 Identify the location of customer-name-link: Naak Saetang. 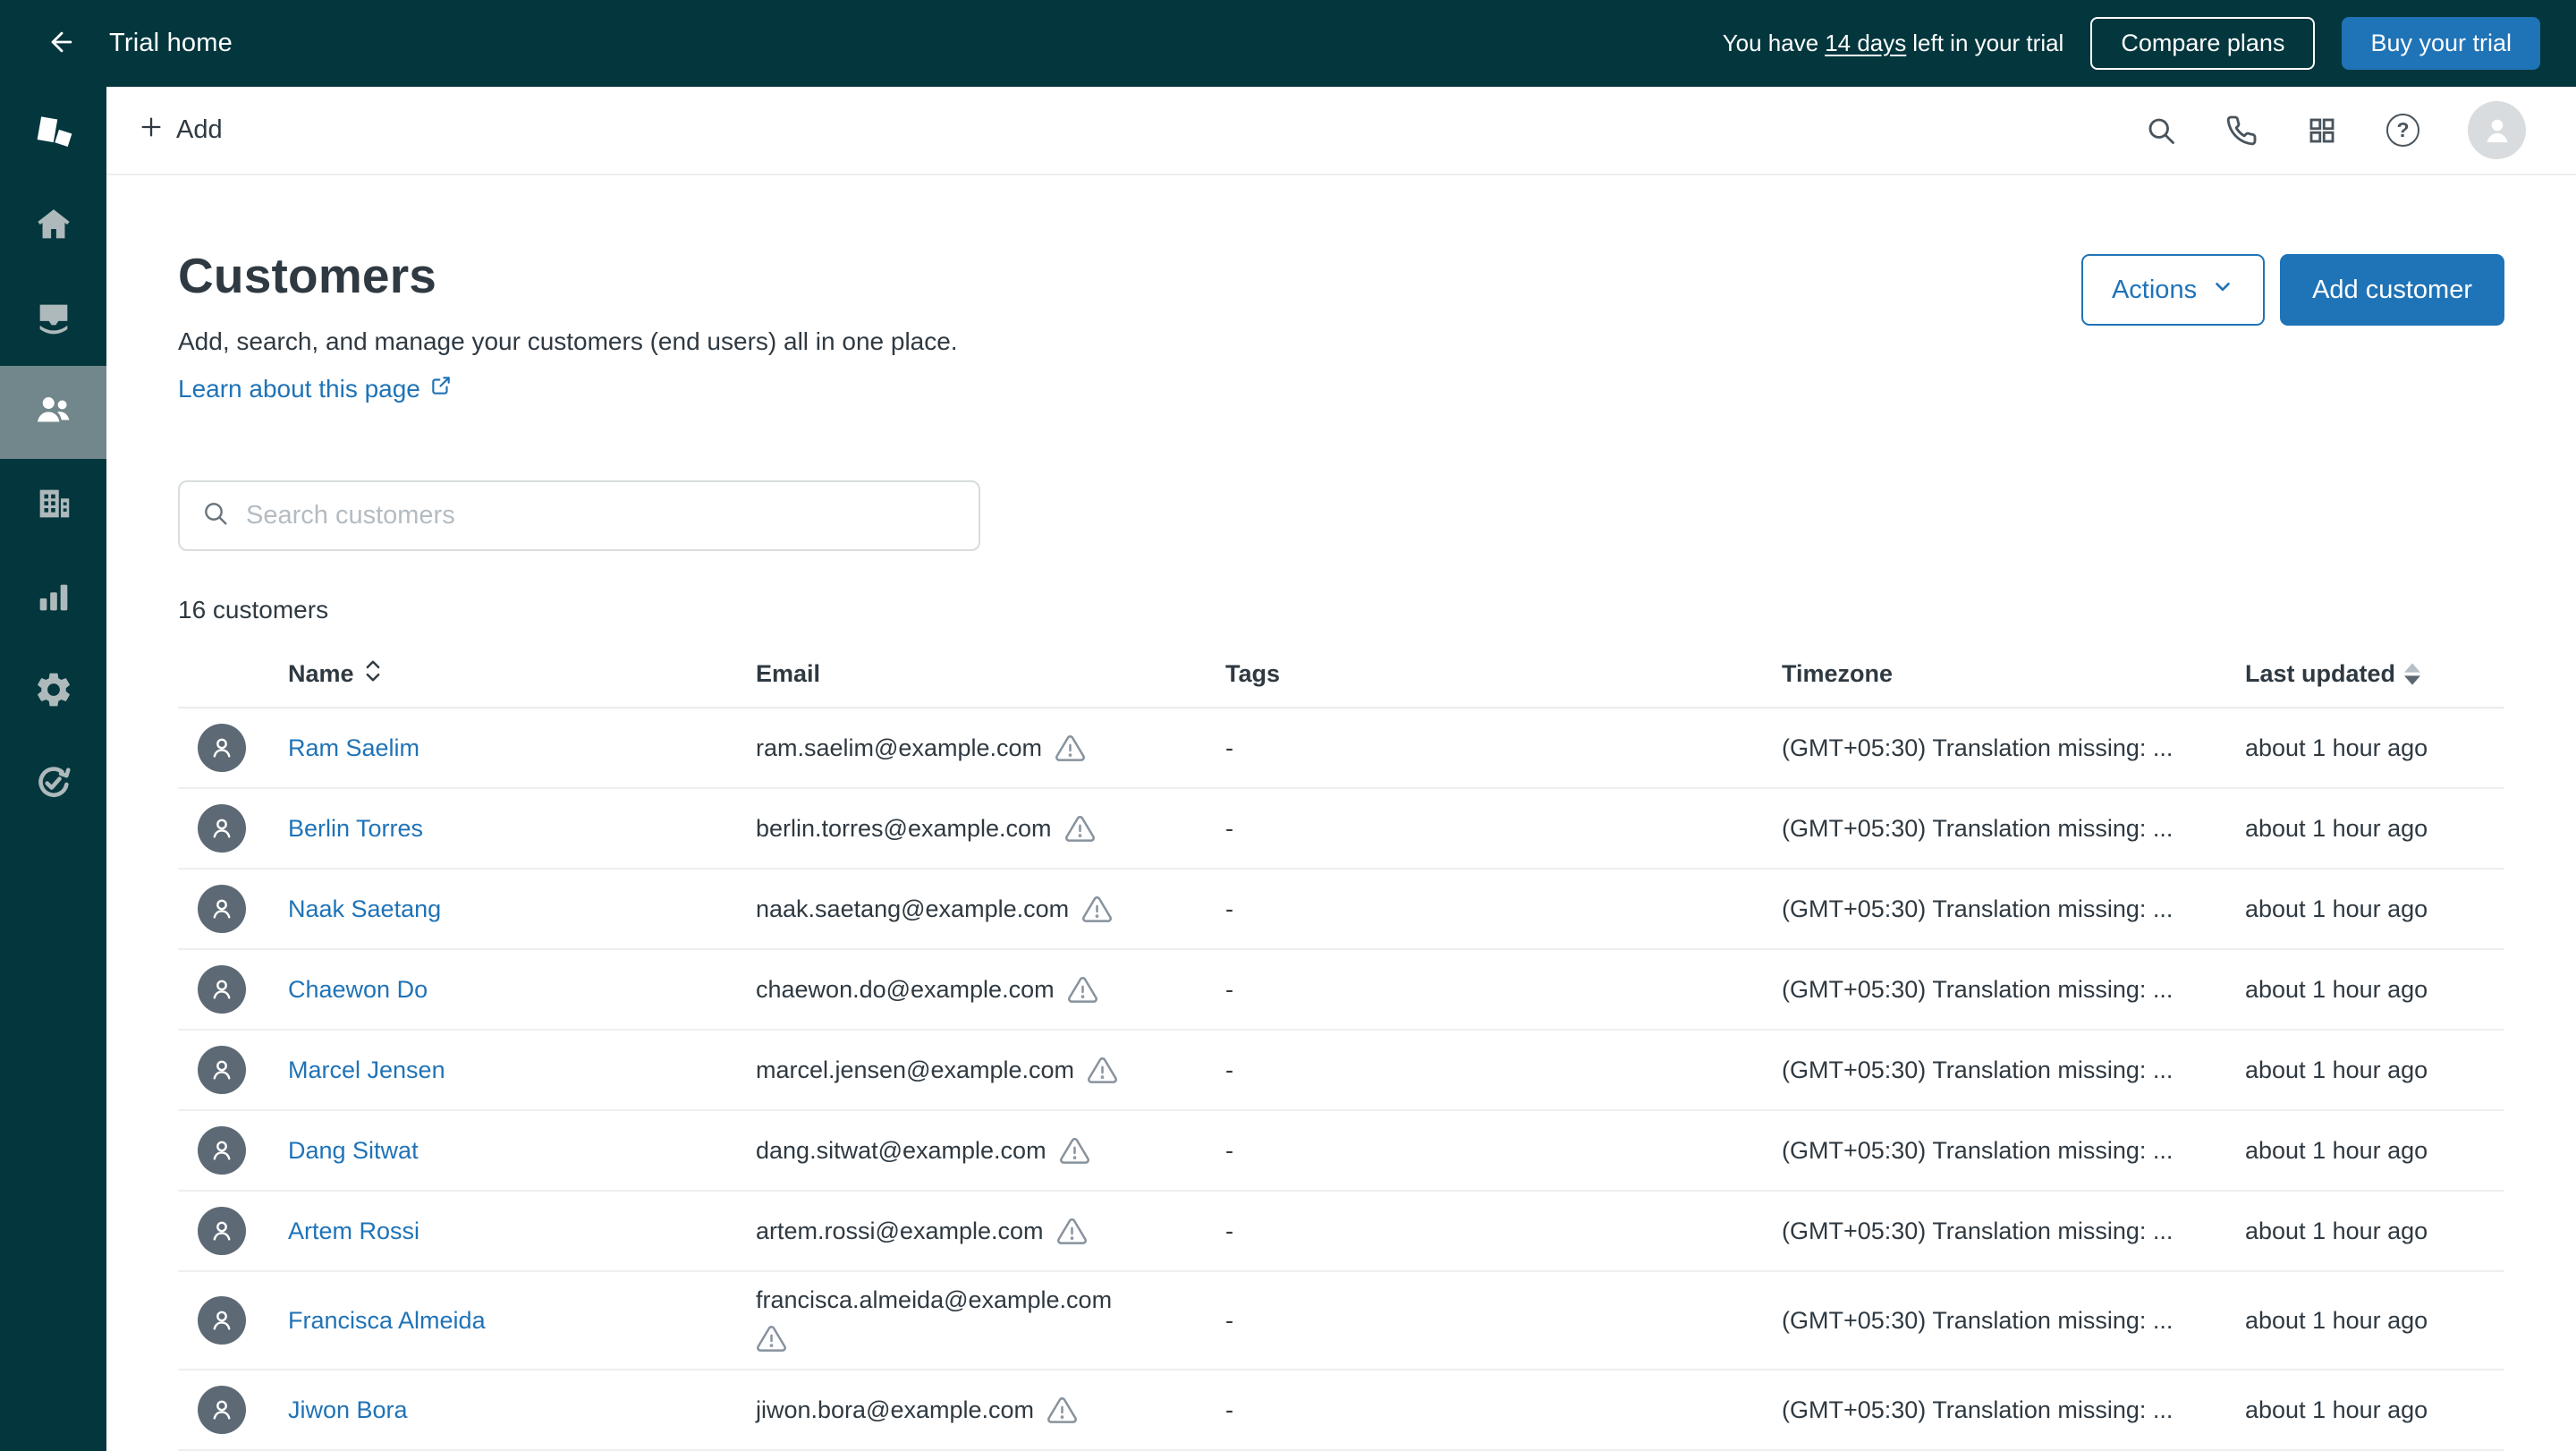
(364, 908).